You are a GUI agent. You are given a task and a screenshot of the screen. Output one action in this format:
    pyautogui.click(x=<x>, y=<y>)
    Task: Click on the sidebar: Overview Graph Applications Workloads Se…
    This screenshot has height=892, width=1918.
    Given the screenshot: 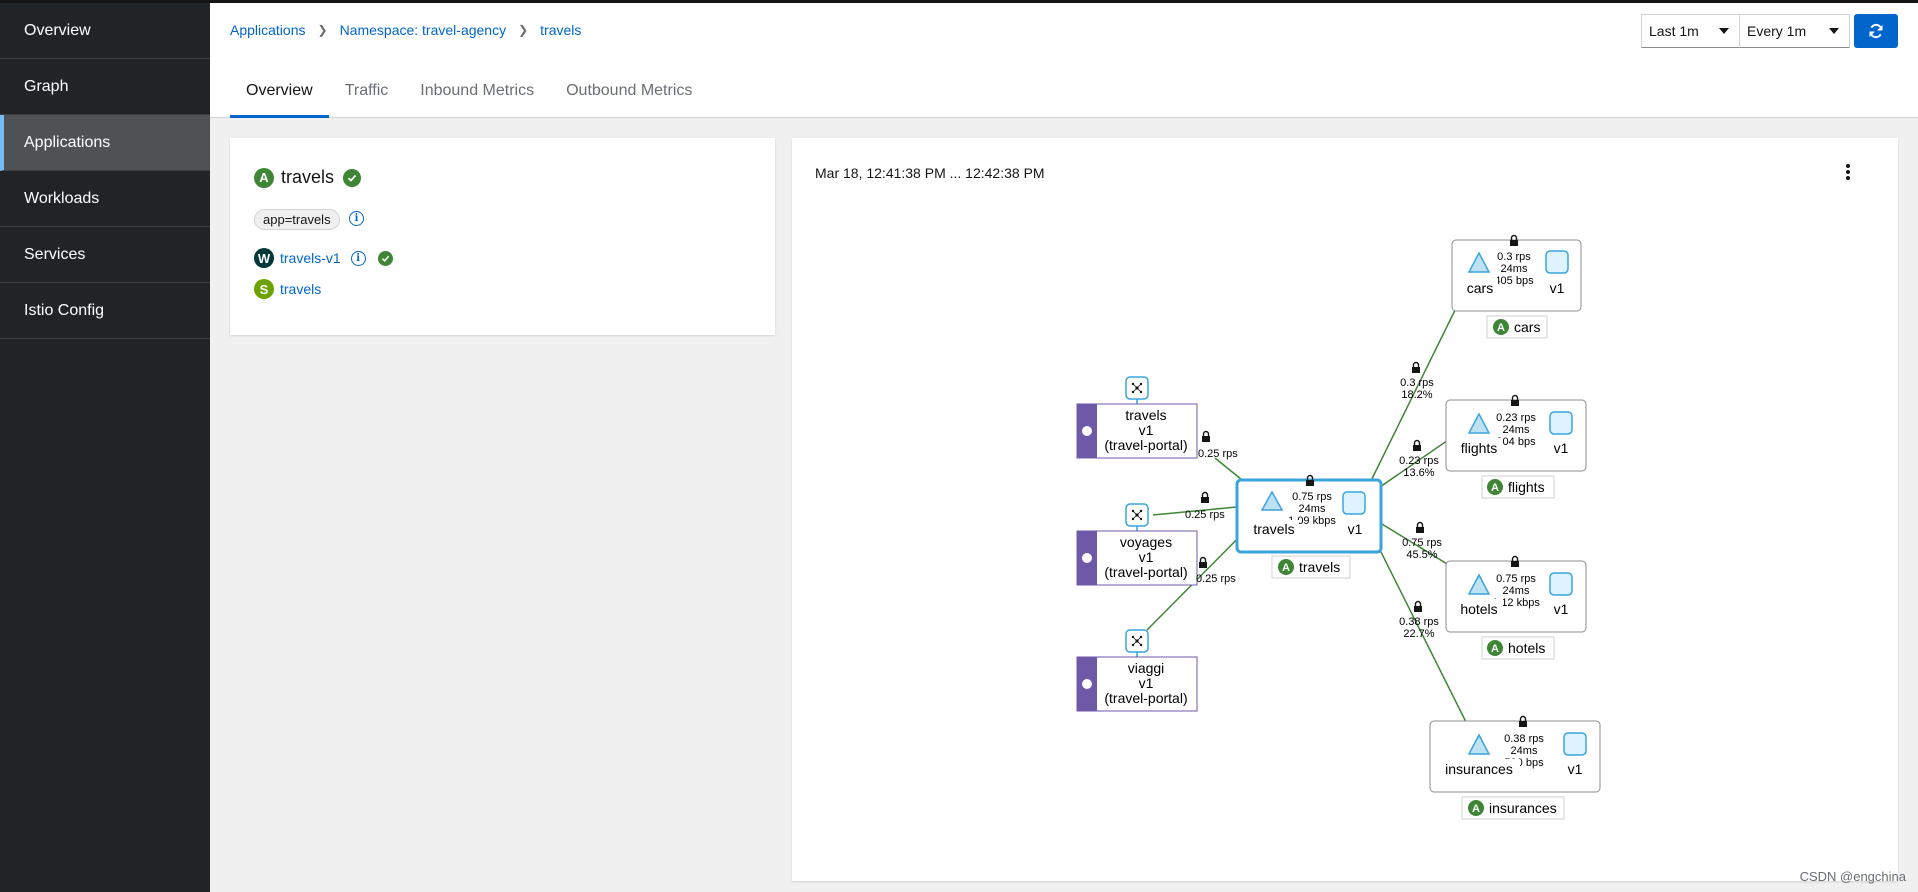 What is the action you would take?
    pyautogui.click(x=105, y=447)
    